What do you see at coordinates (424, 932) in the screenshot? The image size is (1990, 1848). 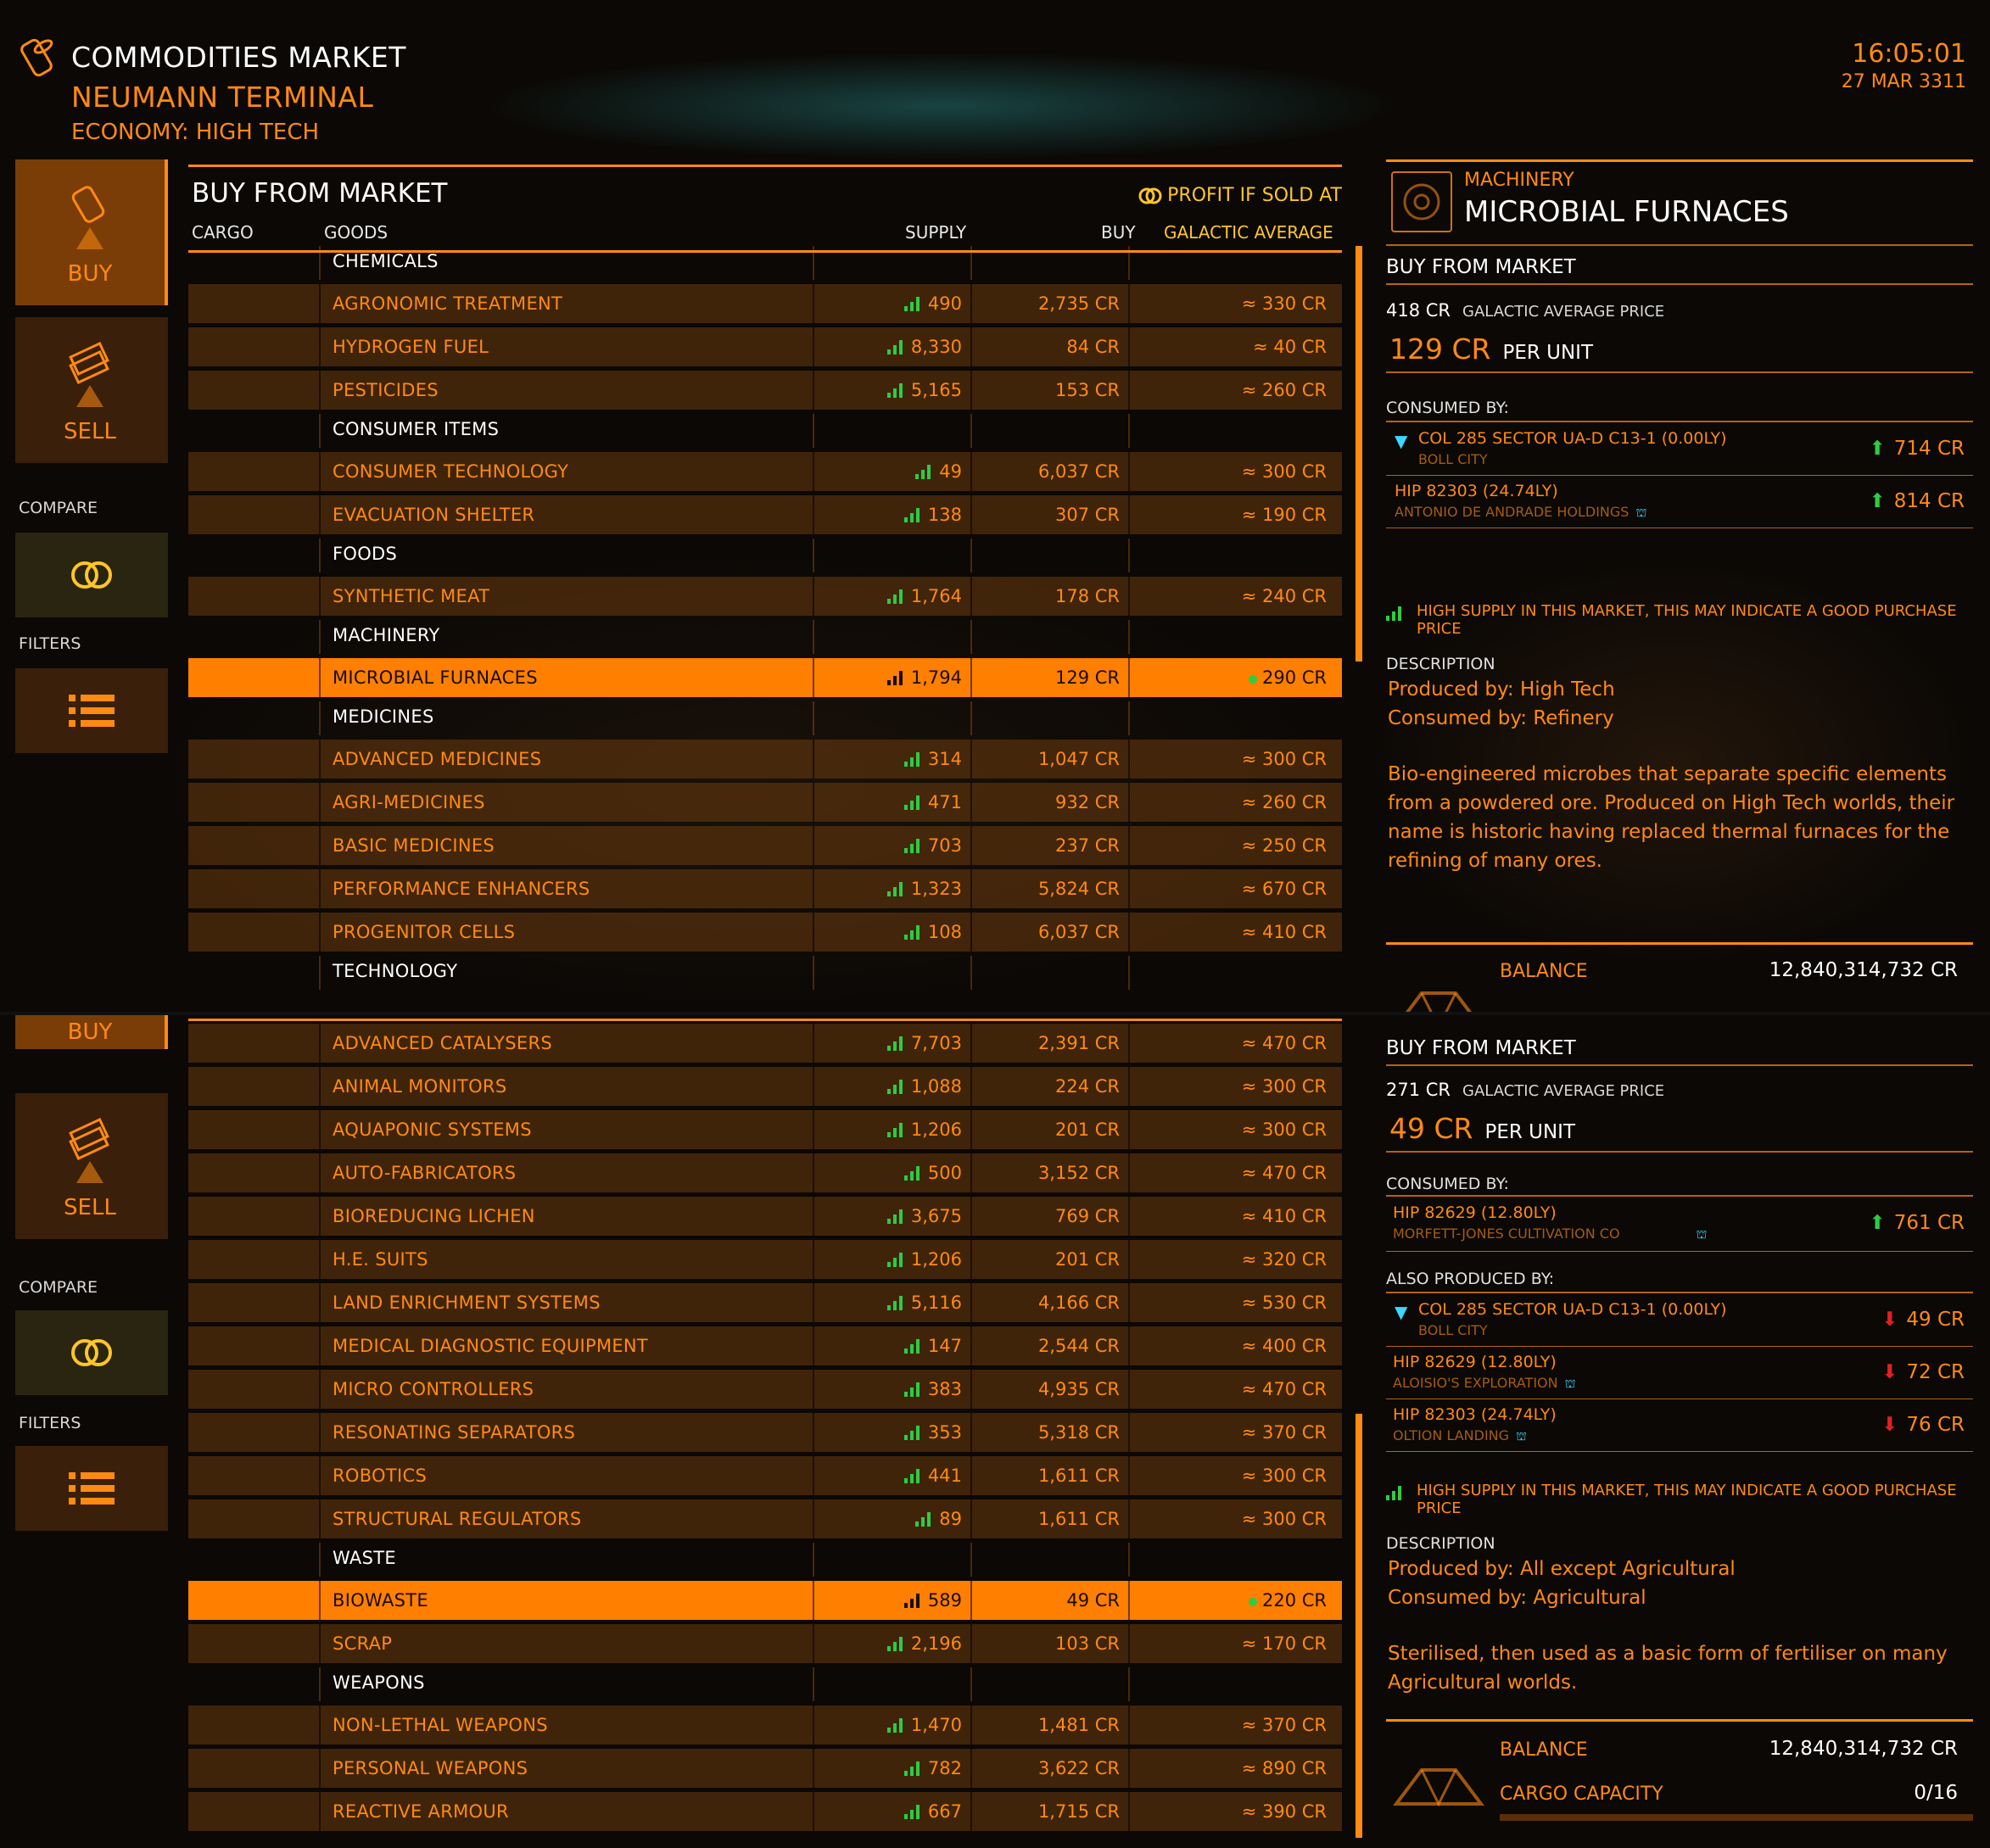 I see `commodity-name: PROGENITOR CELLS` at bounding box center [424, 932].